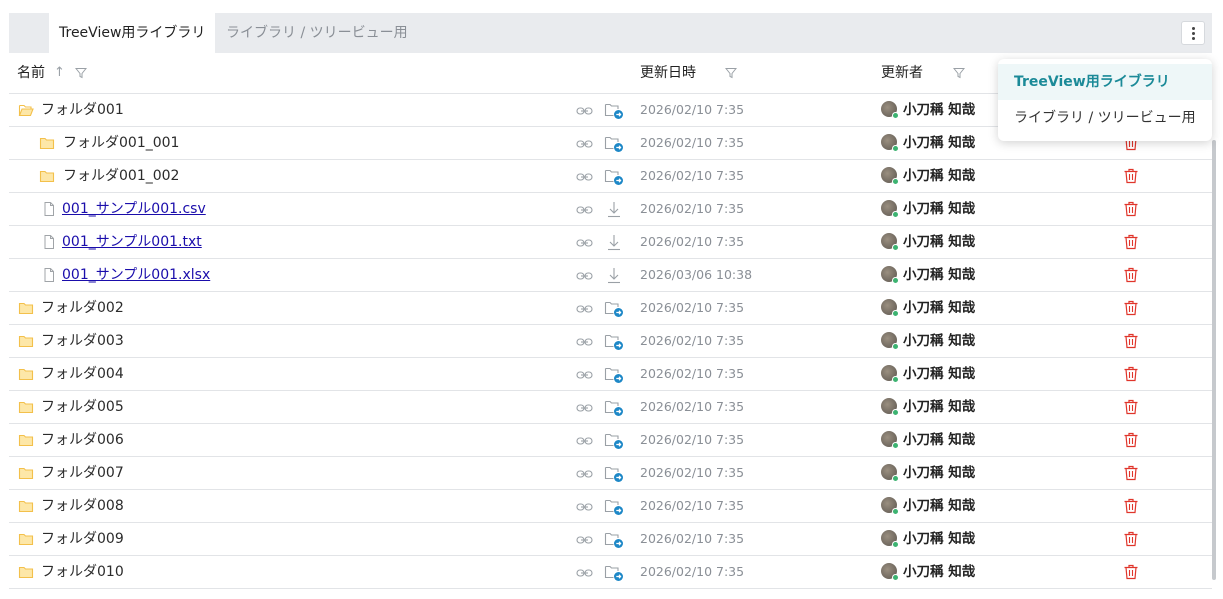 The height and width of the screenshot is (599, 1223). I want to click on folder-name: フォルダ001_001, so click(121, 143).